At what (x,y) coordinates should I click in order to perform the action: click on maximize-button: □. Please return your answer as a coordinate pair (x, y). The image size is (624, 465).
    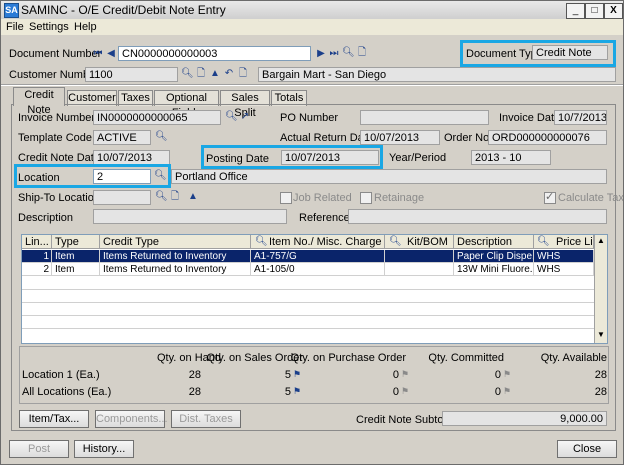
    Looking at the image, I should click on (594, 11).